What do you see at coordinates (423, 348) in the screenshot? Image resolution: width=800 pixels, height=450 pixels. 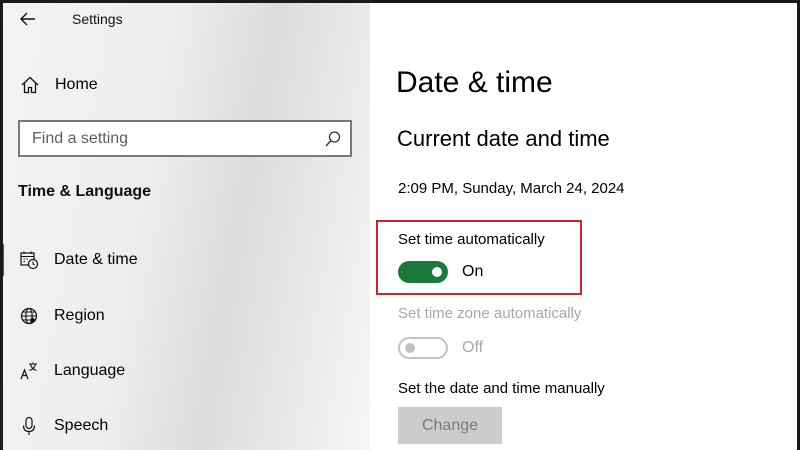 I see `set-timezone-automatically-toggle` at bounding box center [423, 348].